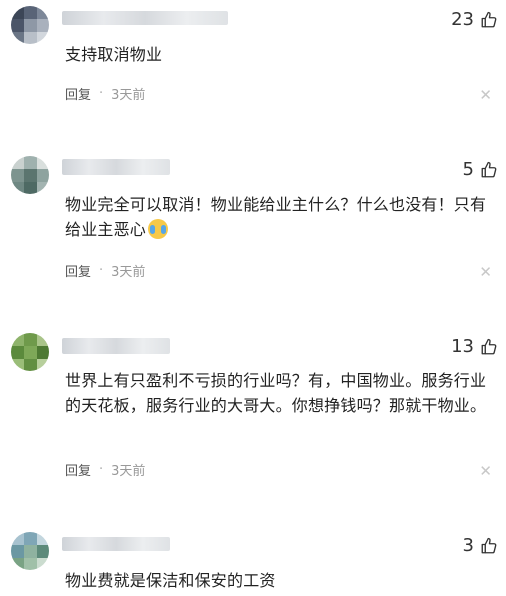 Image resolution: width=506 pixels, height=596 pixels. What do you see at coordinates (462, 346) in the screenshot?
I see `like-count: 13` at bounding box center [462, 346].